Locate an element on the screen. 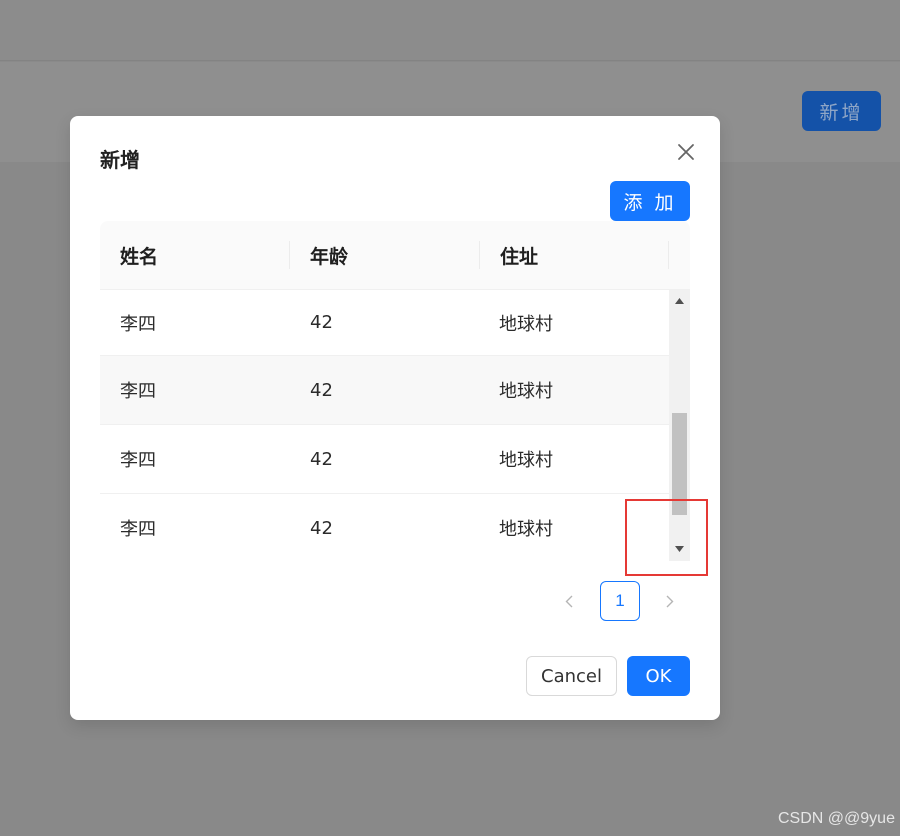  column-header-age: 年龄 is located at coordinates (329, 256).